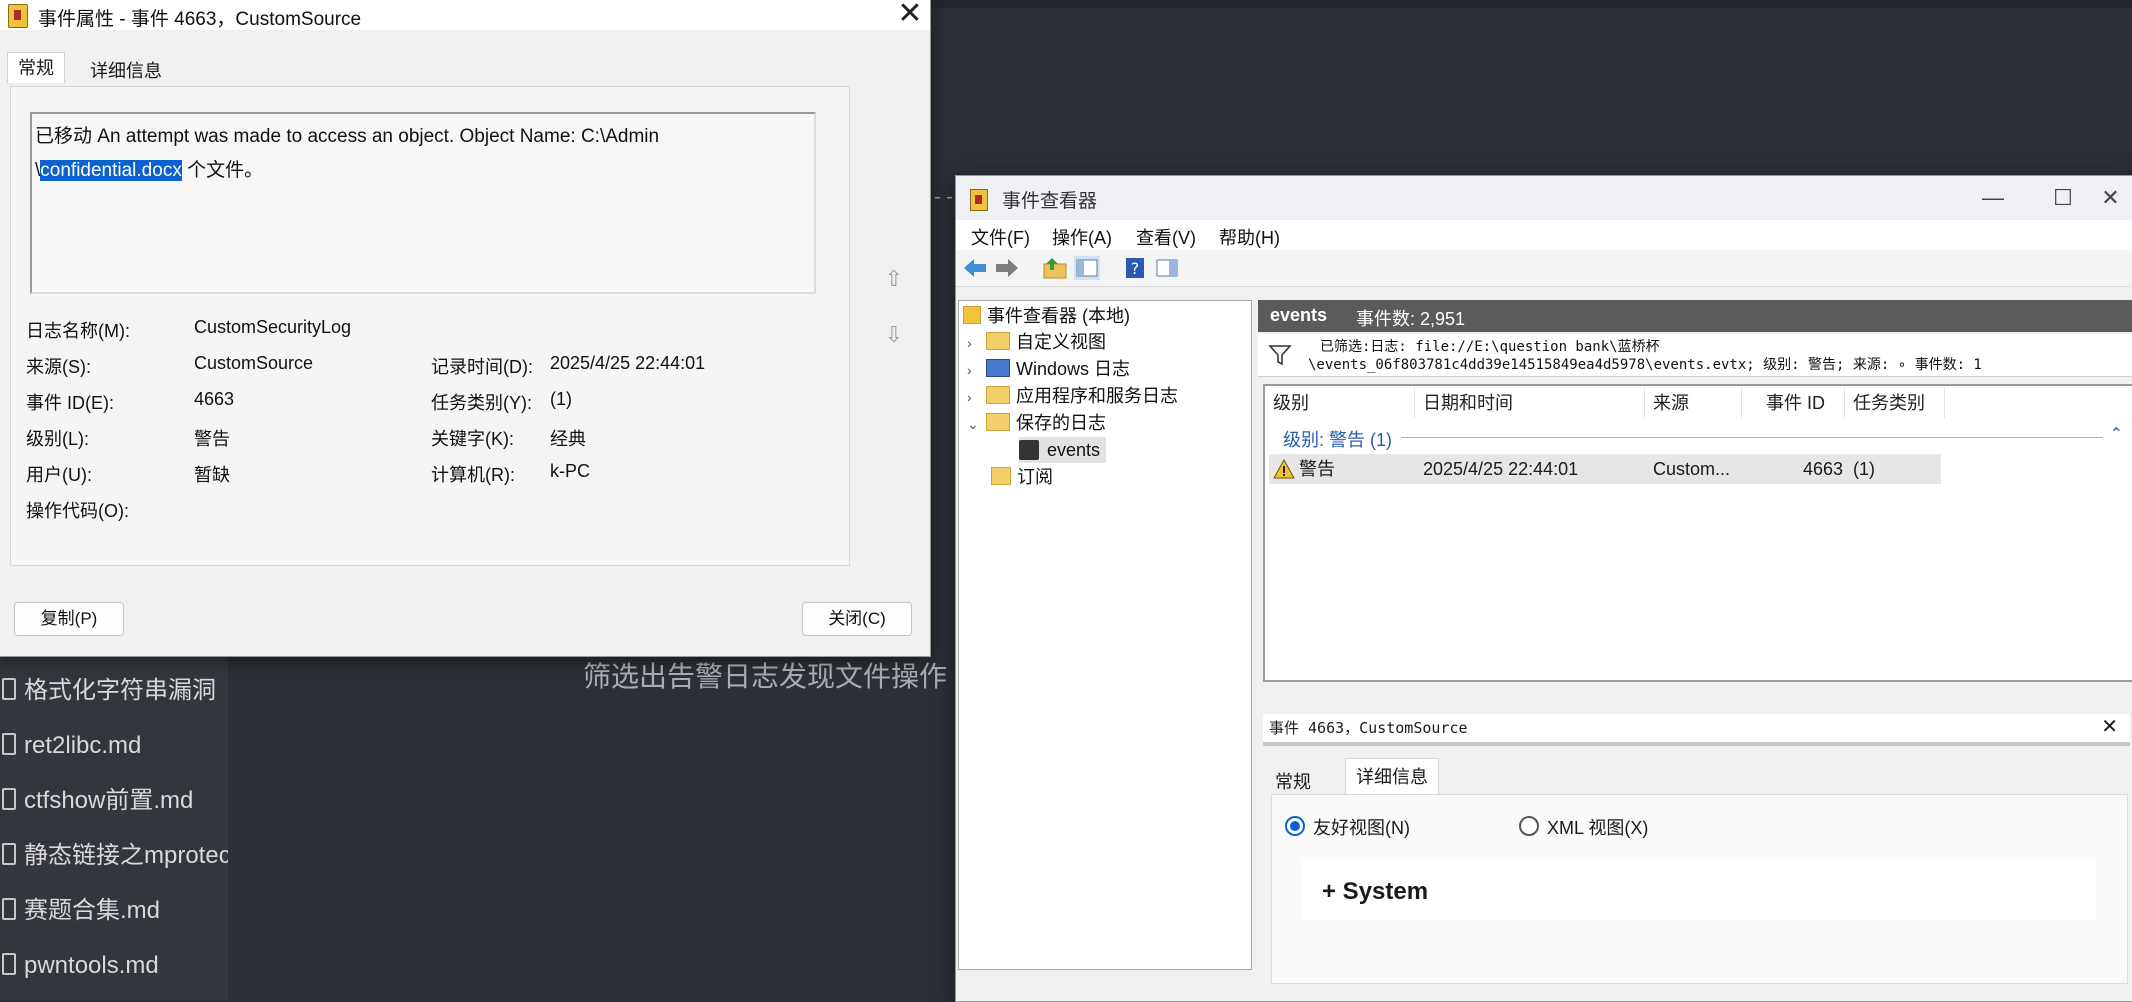 The width and height of the screenshot is (2132, 1002). Describe the element at coordinates (114, 965) in the screenshot. I see `sidebar-file-item: pwntools.md` at that location.